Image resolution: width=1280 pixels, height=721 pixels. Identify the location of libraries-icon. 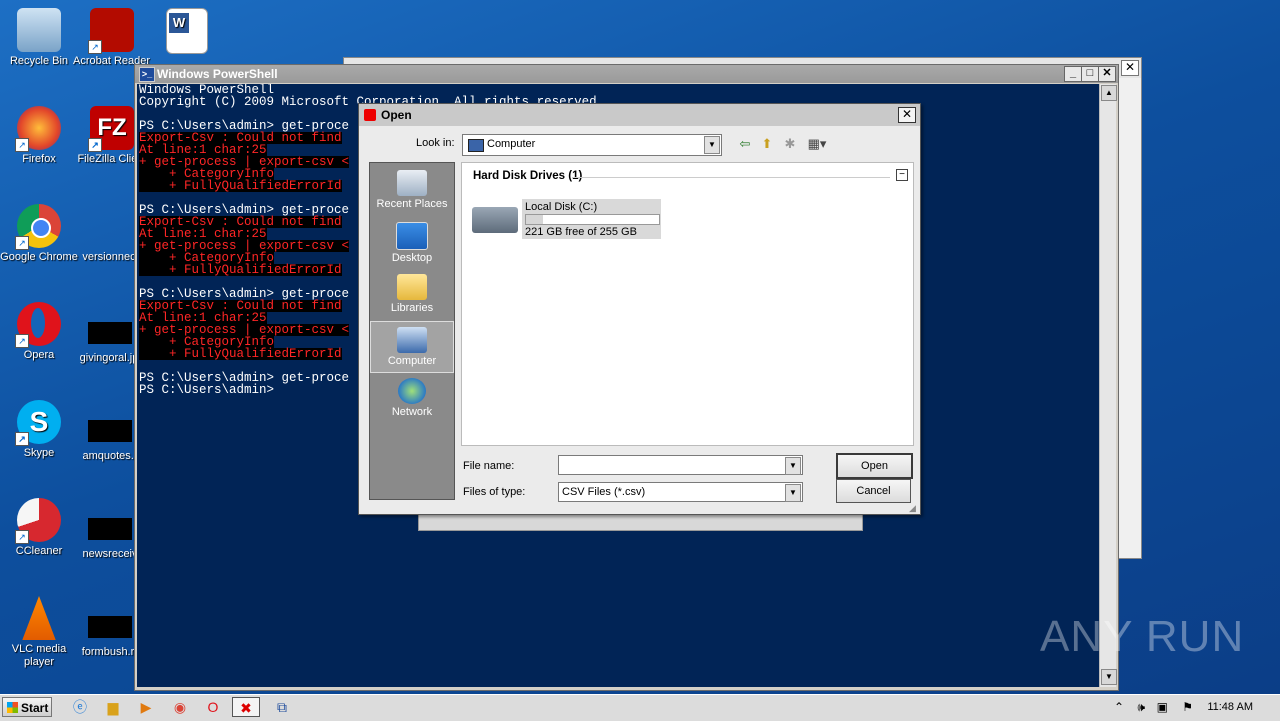
(412, 287).